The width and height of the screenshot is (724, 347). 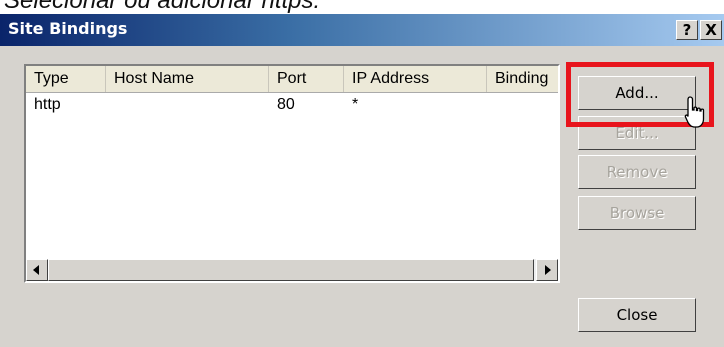 What do you see at coordinates (637, 172) in the screenshot?
I see `remove-button: Remove` at bounding box center [637, 172].